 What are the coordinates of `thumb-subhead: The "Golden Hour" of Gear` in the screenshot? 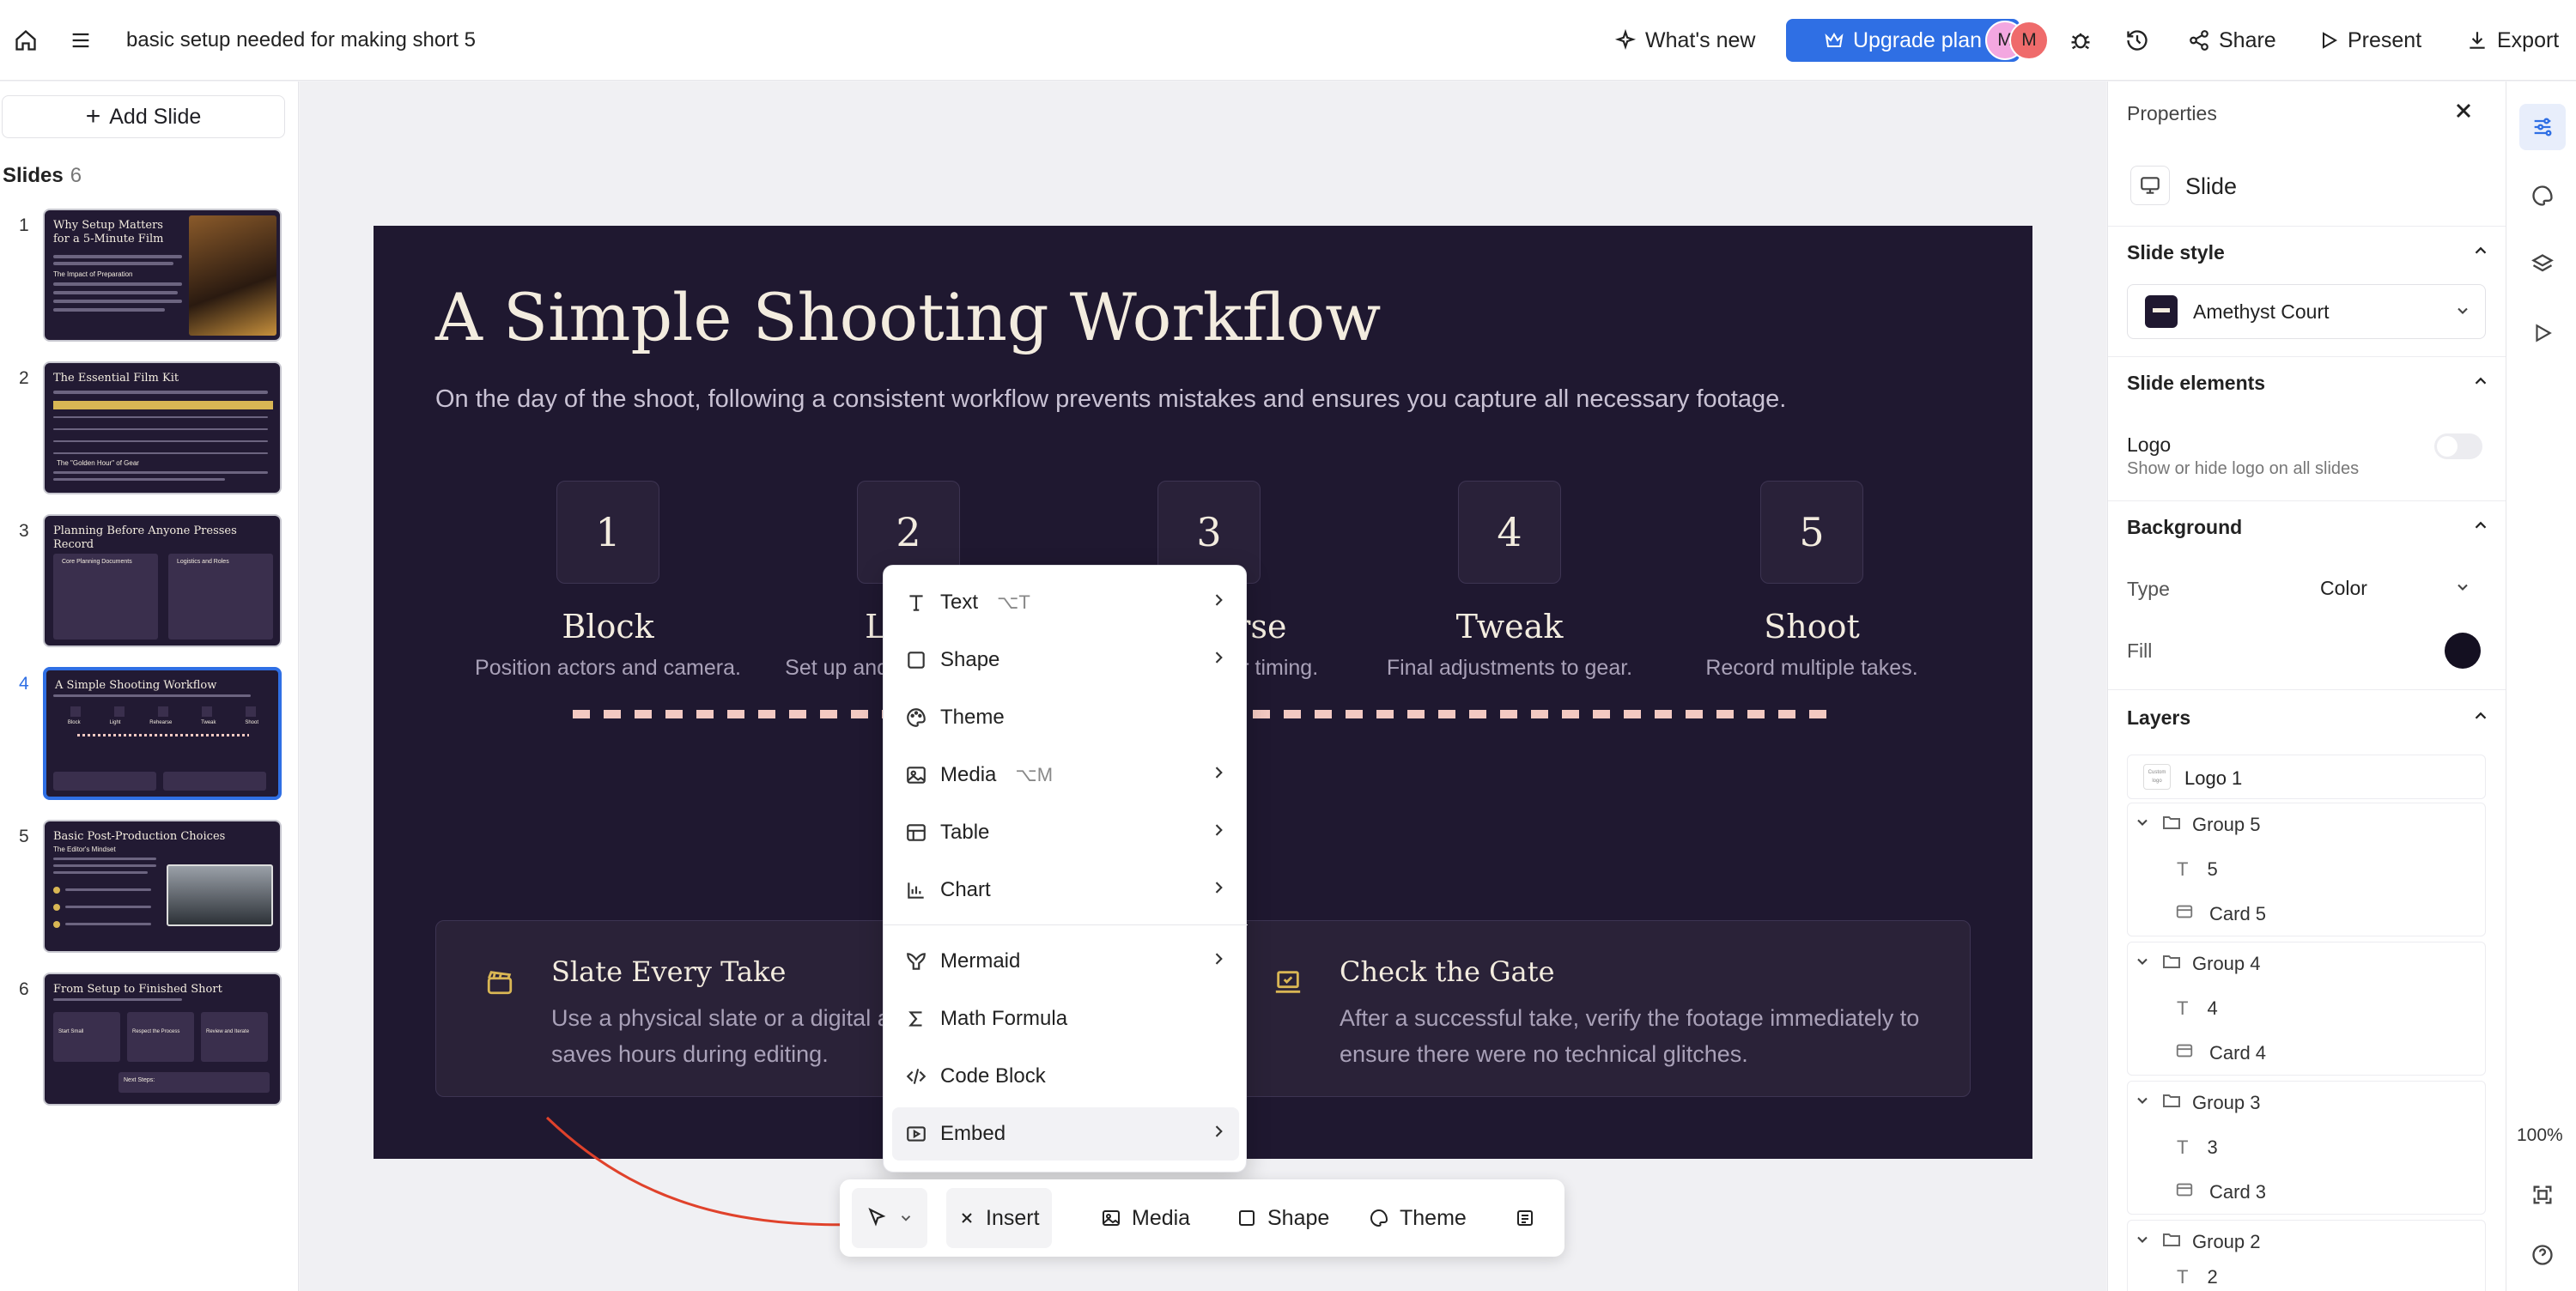 It's located at (98, 463).